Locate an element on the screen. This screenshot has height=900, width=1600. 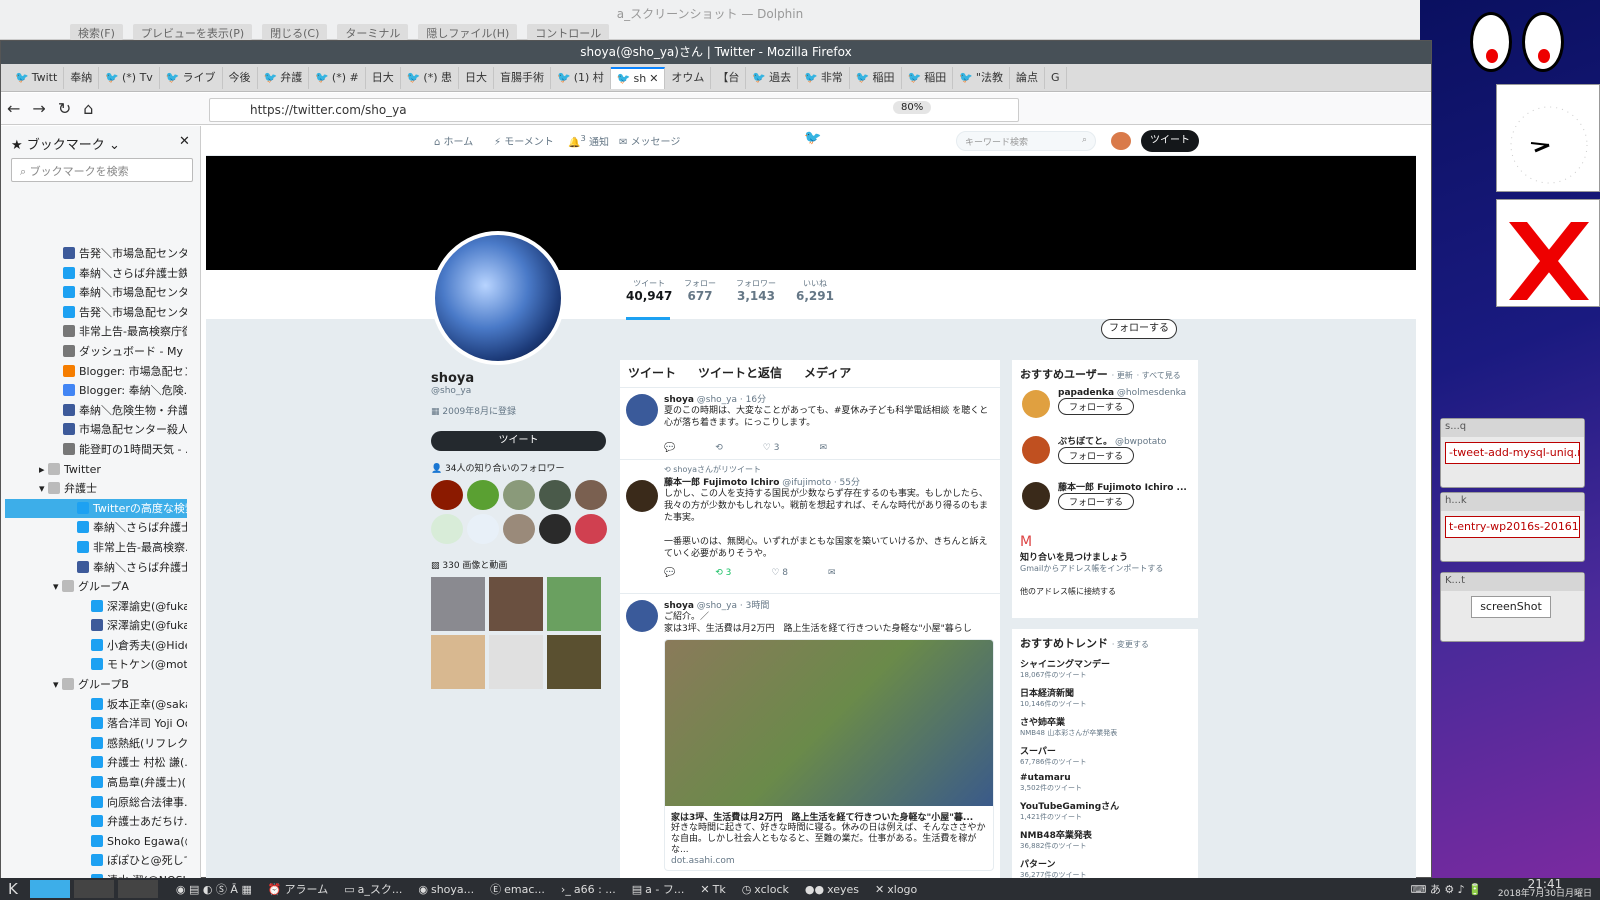
profile-avatar is located at coordinates (498, 298).